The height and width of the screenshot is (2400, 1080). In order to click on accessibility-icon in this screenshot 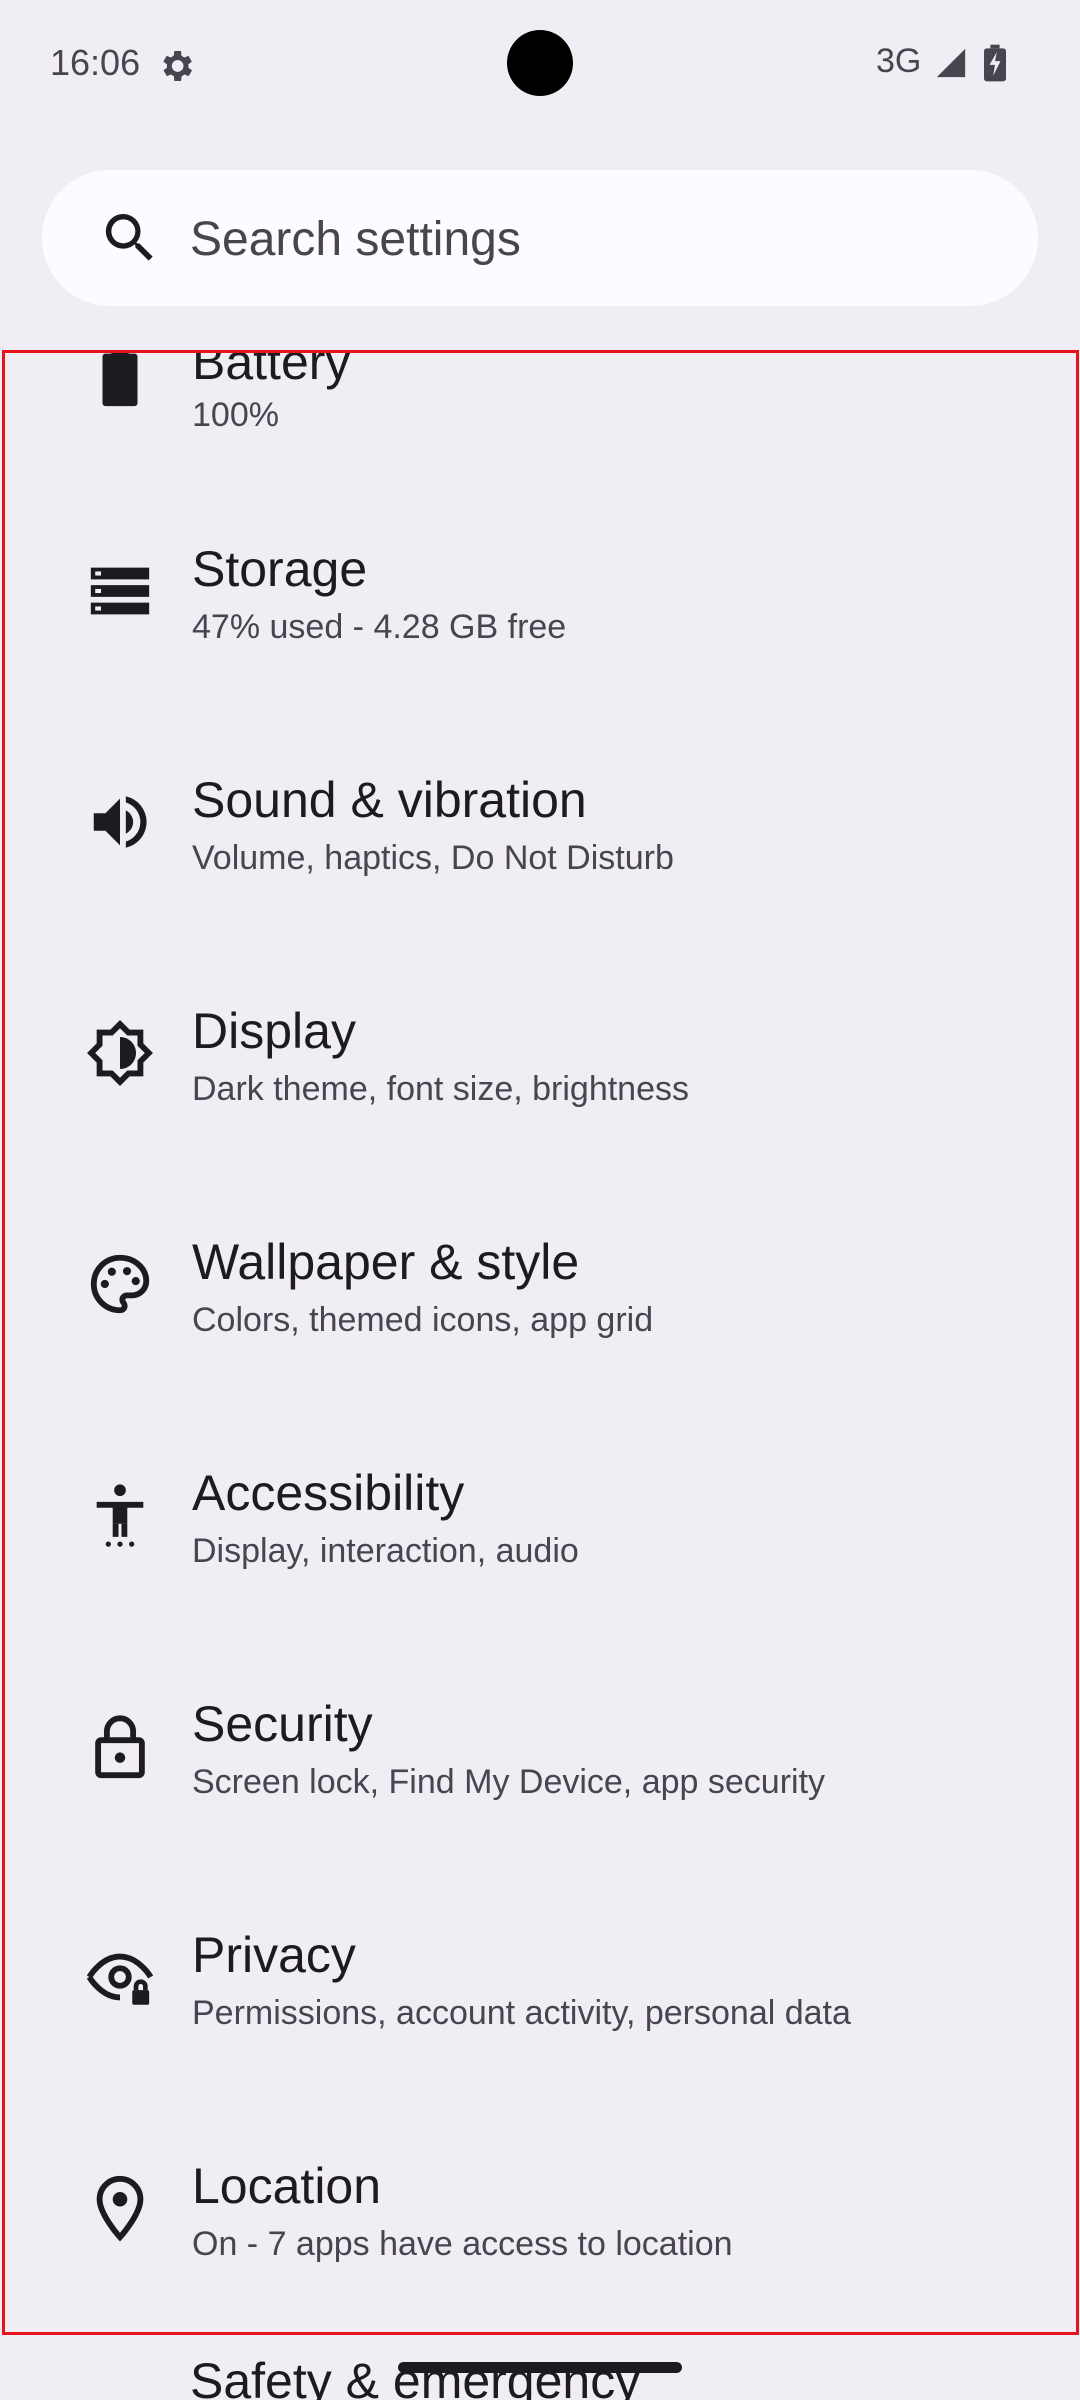, I will do `click(120, 1515)`.